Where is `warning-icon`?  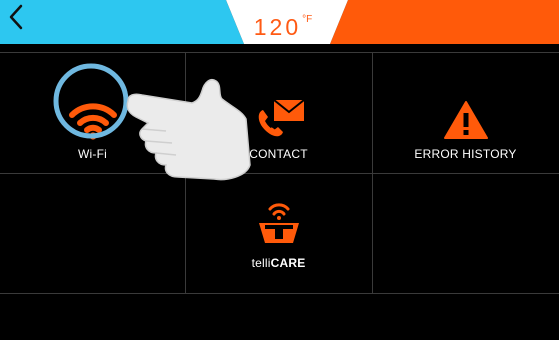
warning-icon is located at coordinates (466, 116).